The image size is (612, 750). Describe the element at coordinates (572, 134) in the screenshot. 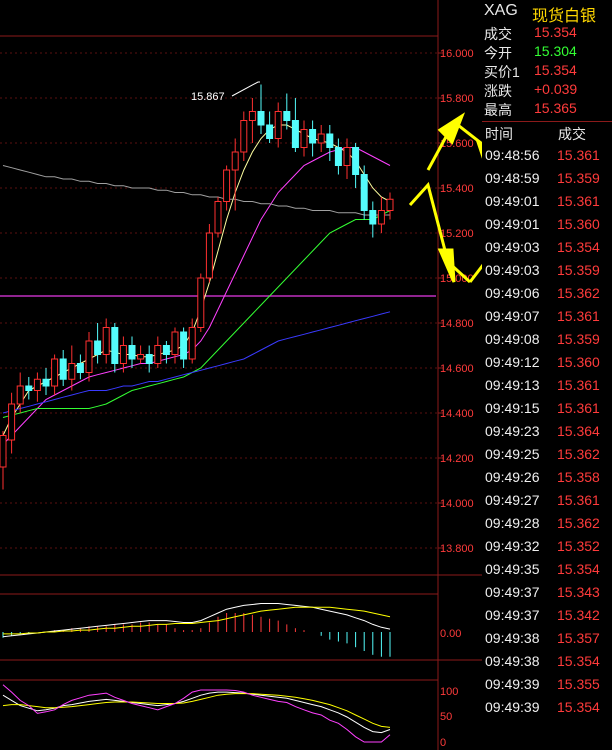

I see `ticks-header-trade: 成交` at that location.